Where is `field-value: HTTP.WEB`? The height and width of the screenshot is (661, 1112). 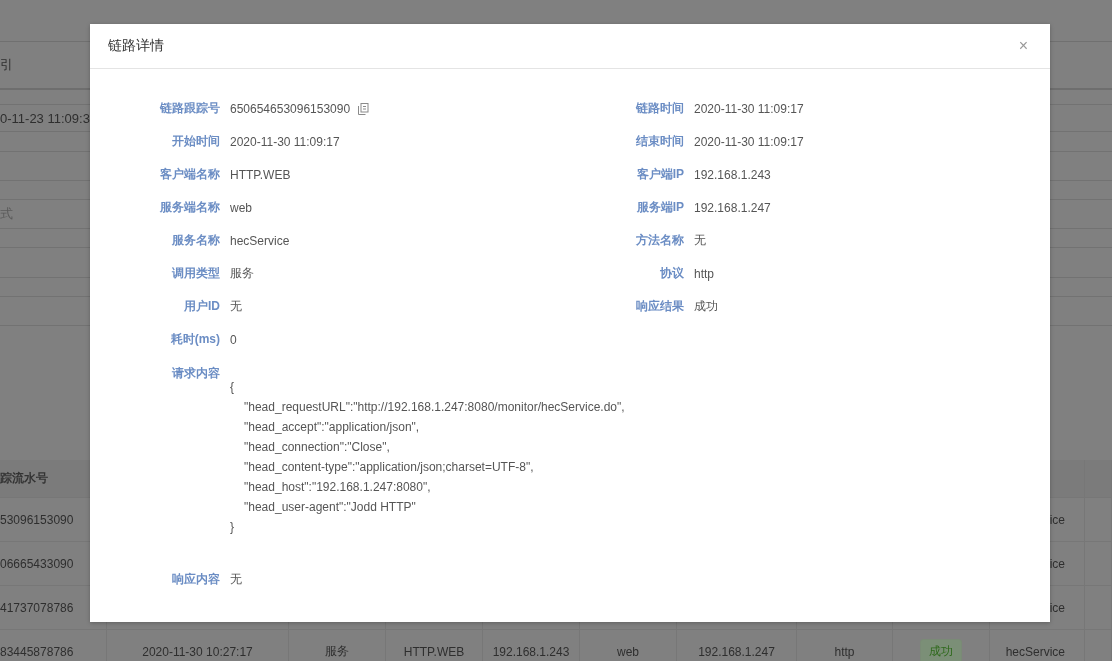
field-value: HTTP.WEB is located at coordinates (260, 174).